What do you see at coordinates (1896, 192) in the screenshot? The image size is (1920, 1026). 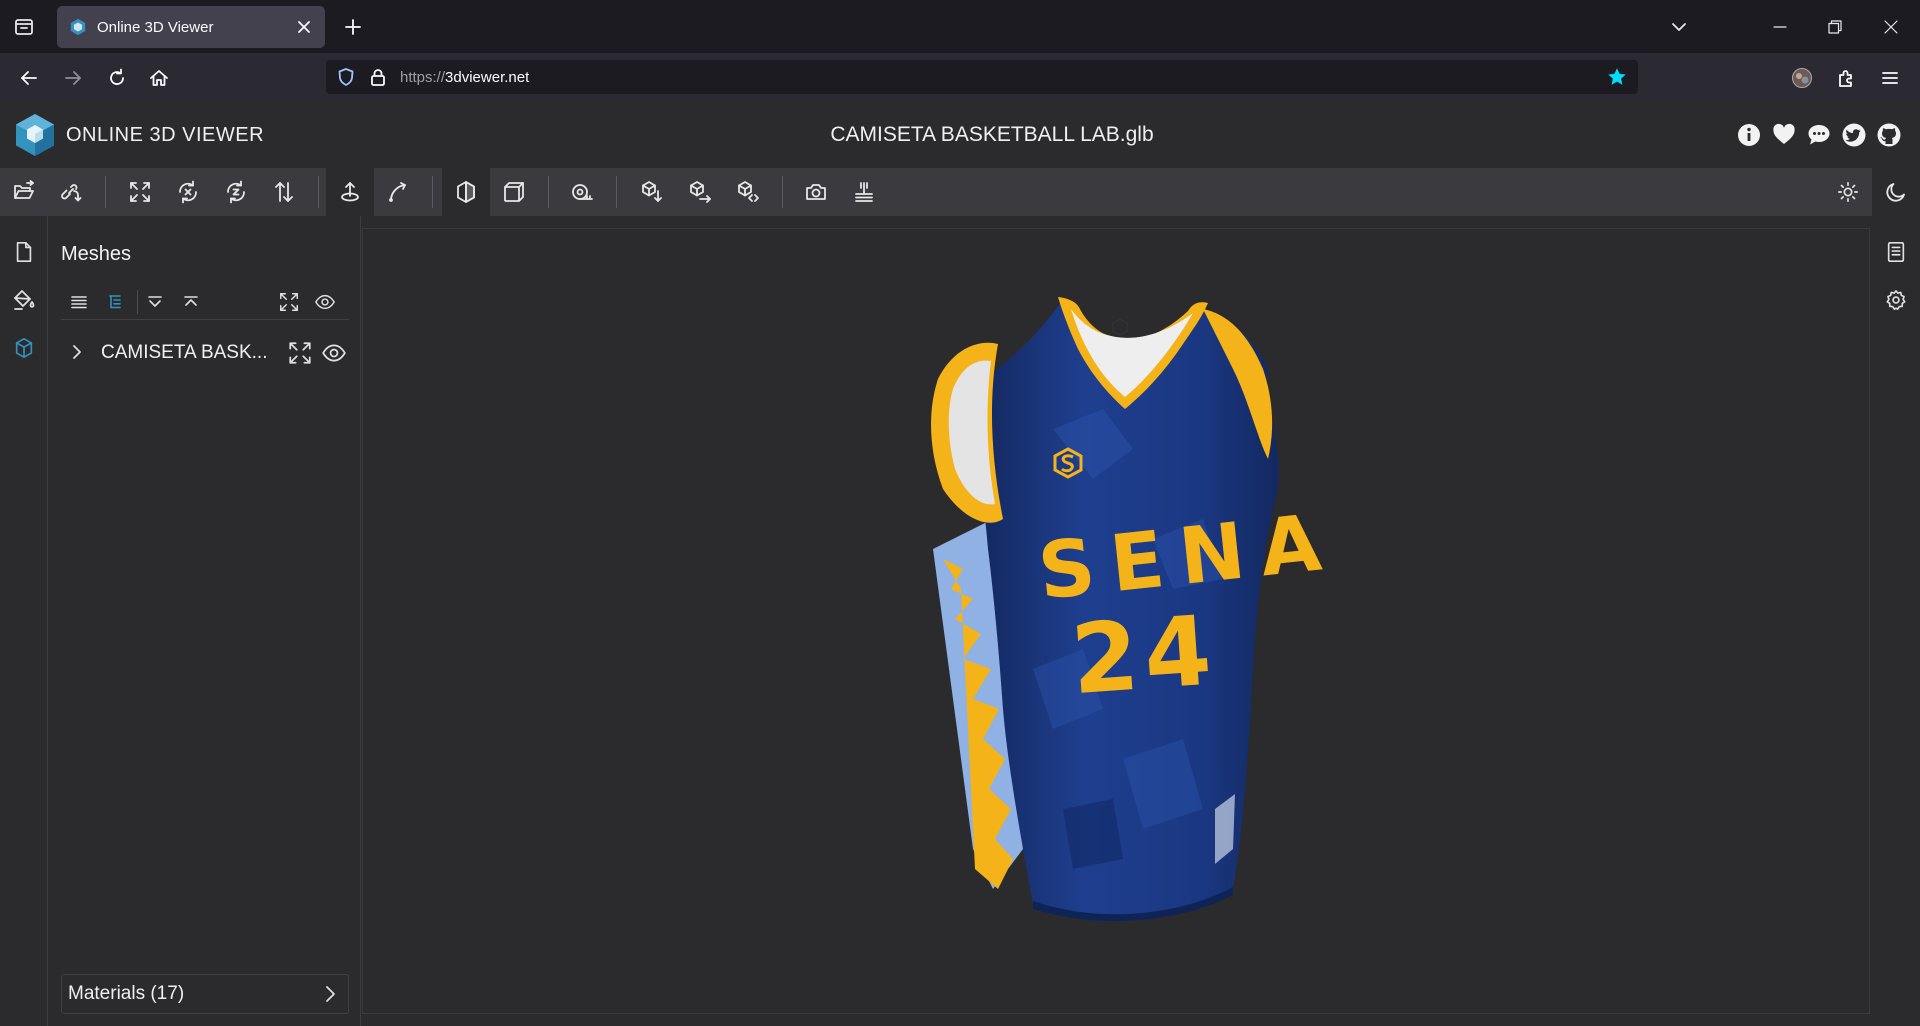 I see `dark-mode-moon-icon` at bounding box center [1896, 192].